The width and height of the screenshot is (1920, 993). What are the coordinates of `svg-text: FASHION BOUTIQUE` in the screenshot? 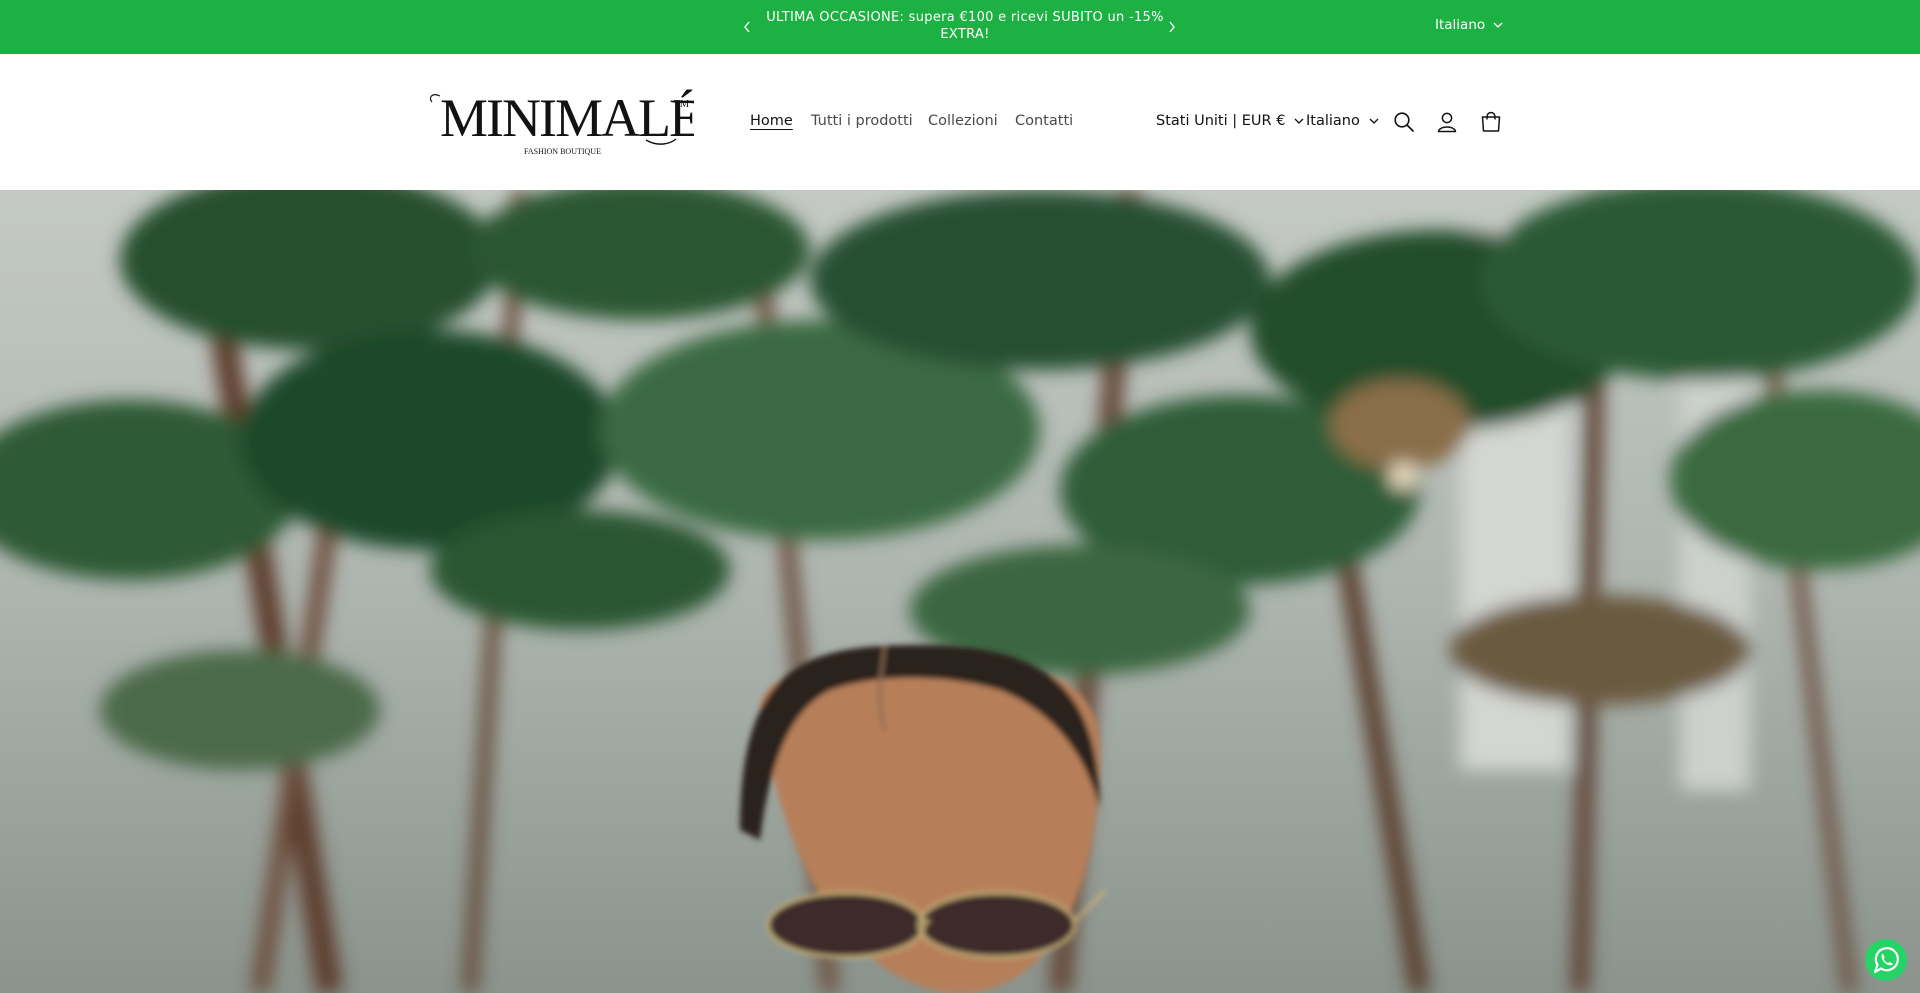 It's located at (562, 151).